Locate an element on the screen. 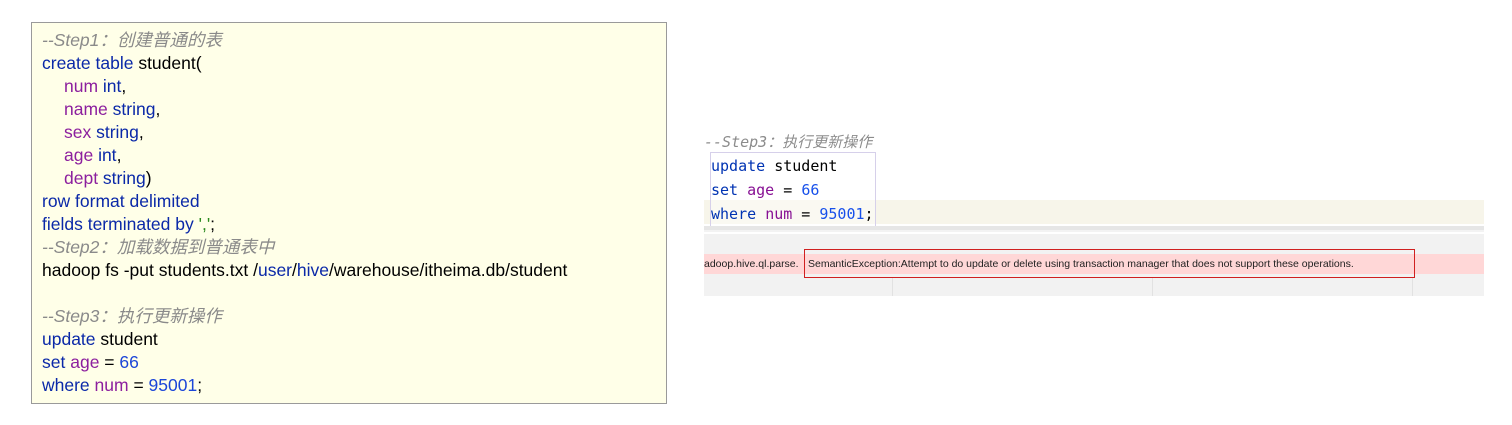  code-text: /warehouse/itheima.db/student is located at coordinates (448, 270).